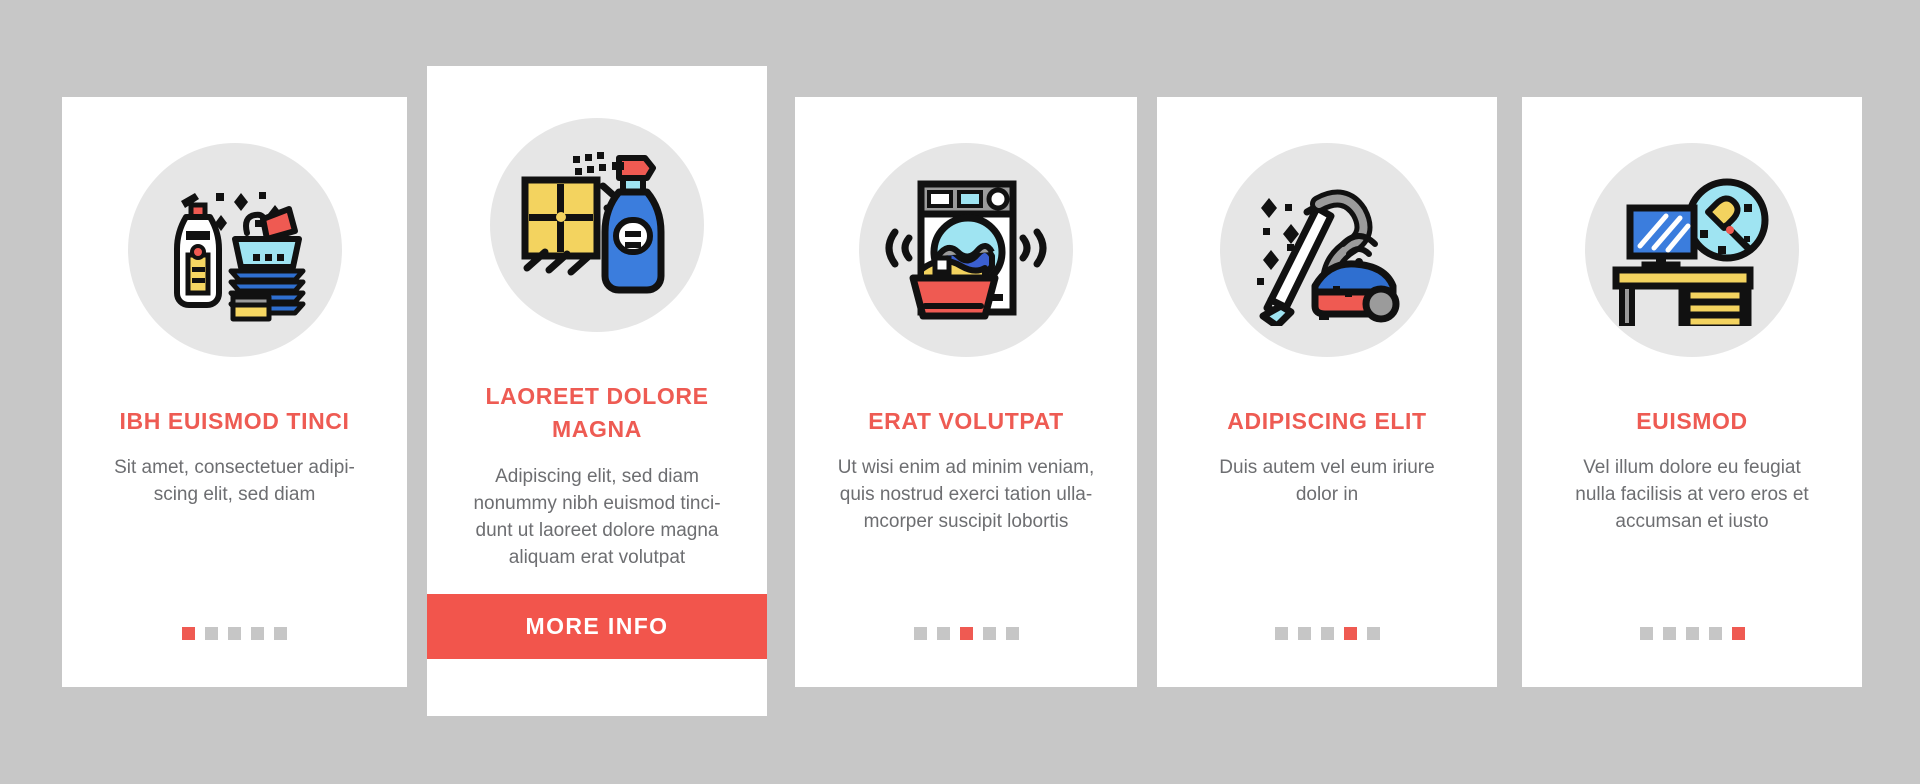  I want to click on dish-soap-and-clean-dishes-icon, so click(235, 250).